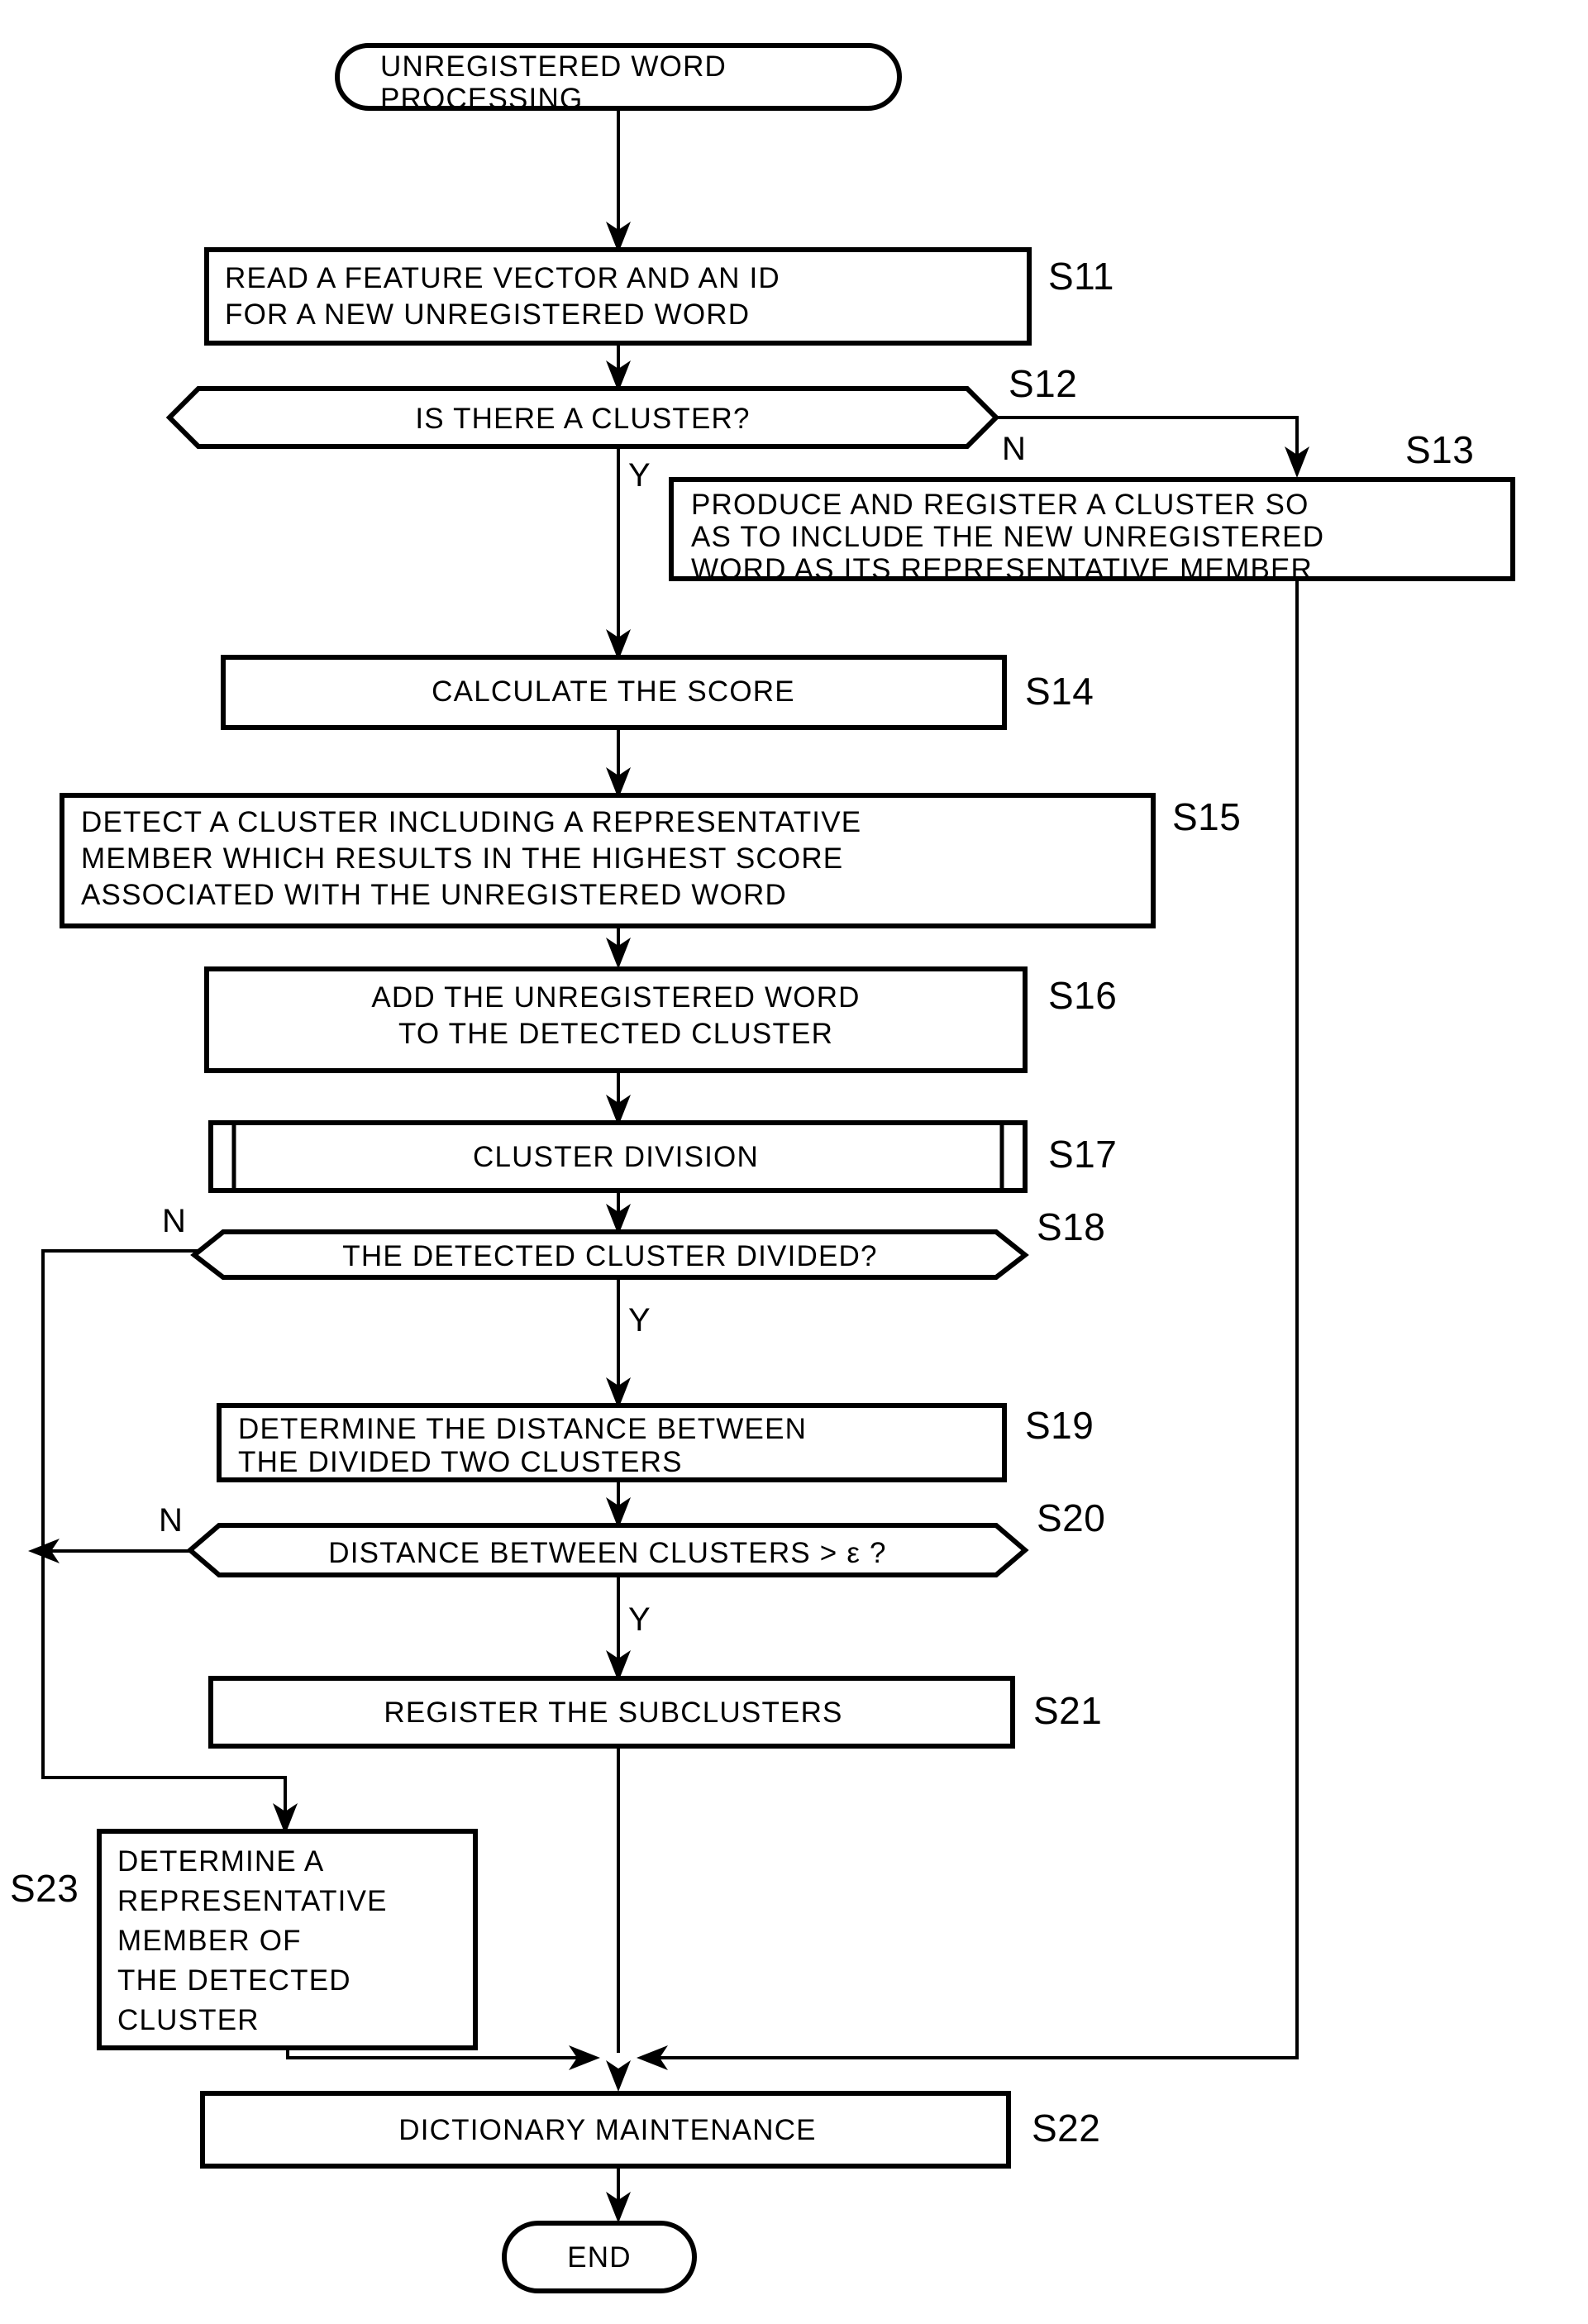 The image size is (1588, 2324). What do you see at coordinates (1071, 1517) in the screenshot?
I see `step-label-s20: S20` at bounding box center [1071, 1517].